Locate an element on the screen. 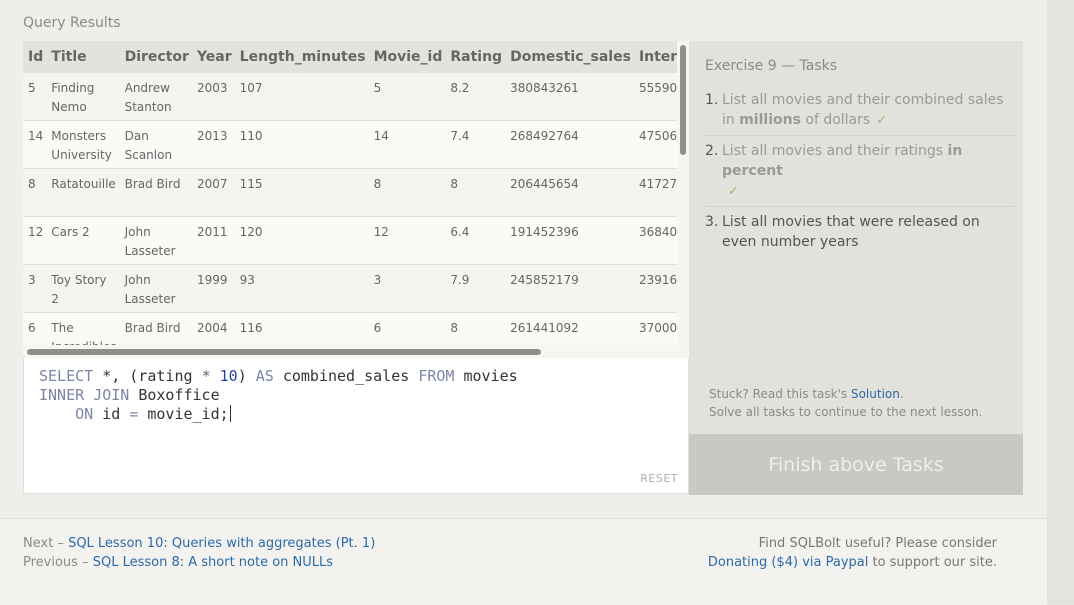 This screenshot has width=1074, height=605. sql-operator: * is located at coordinates (206, 376).